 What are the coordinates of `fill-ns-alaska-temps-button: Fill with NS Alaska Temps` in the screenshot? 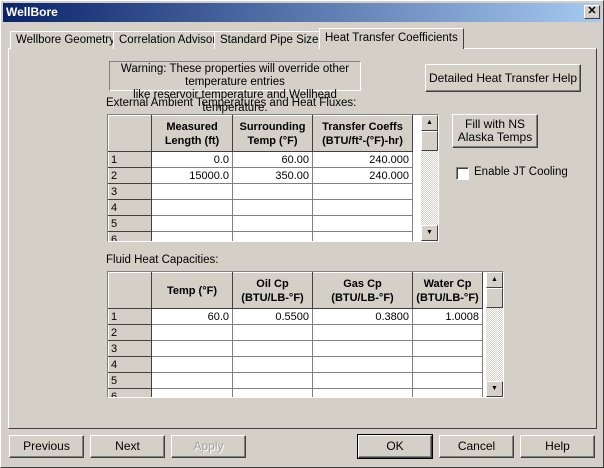 It's located at (495, 131).